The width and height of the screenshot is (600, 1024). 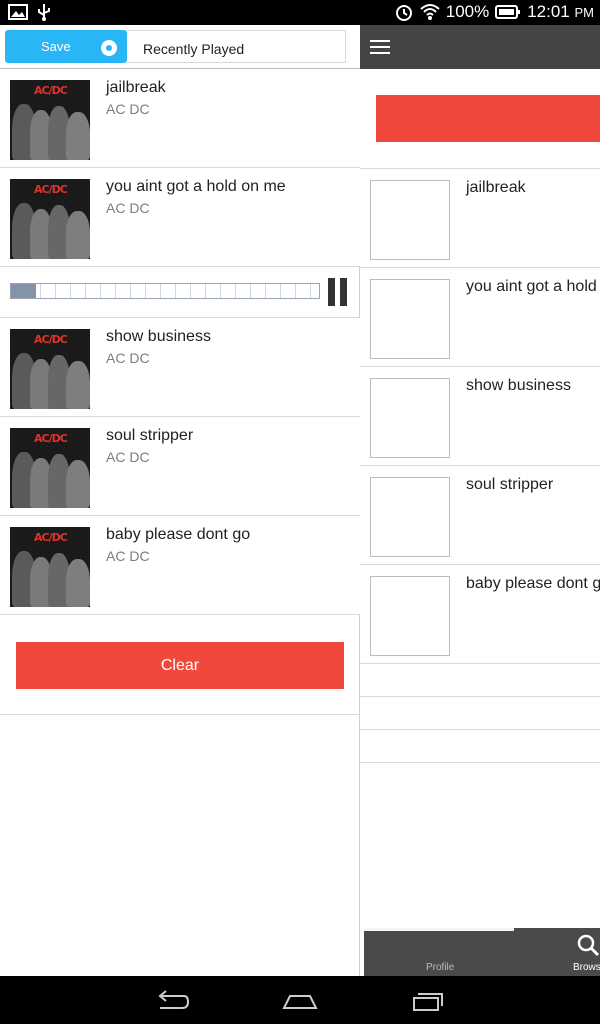 I want to click on recents-icon, so click(x=428, y=1000).